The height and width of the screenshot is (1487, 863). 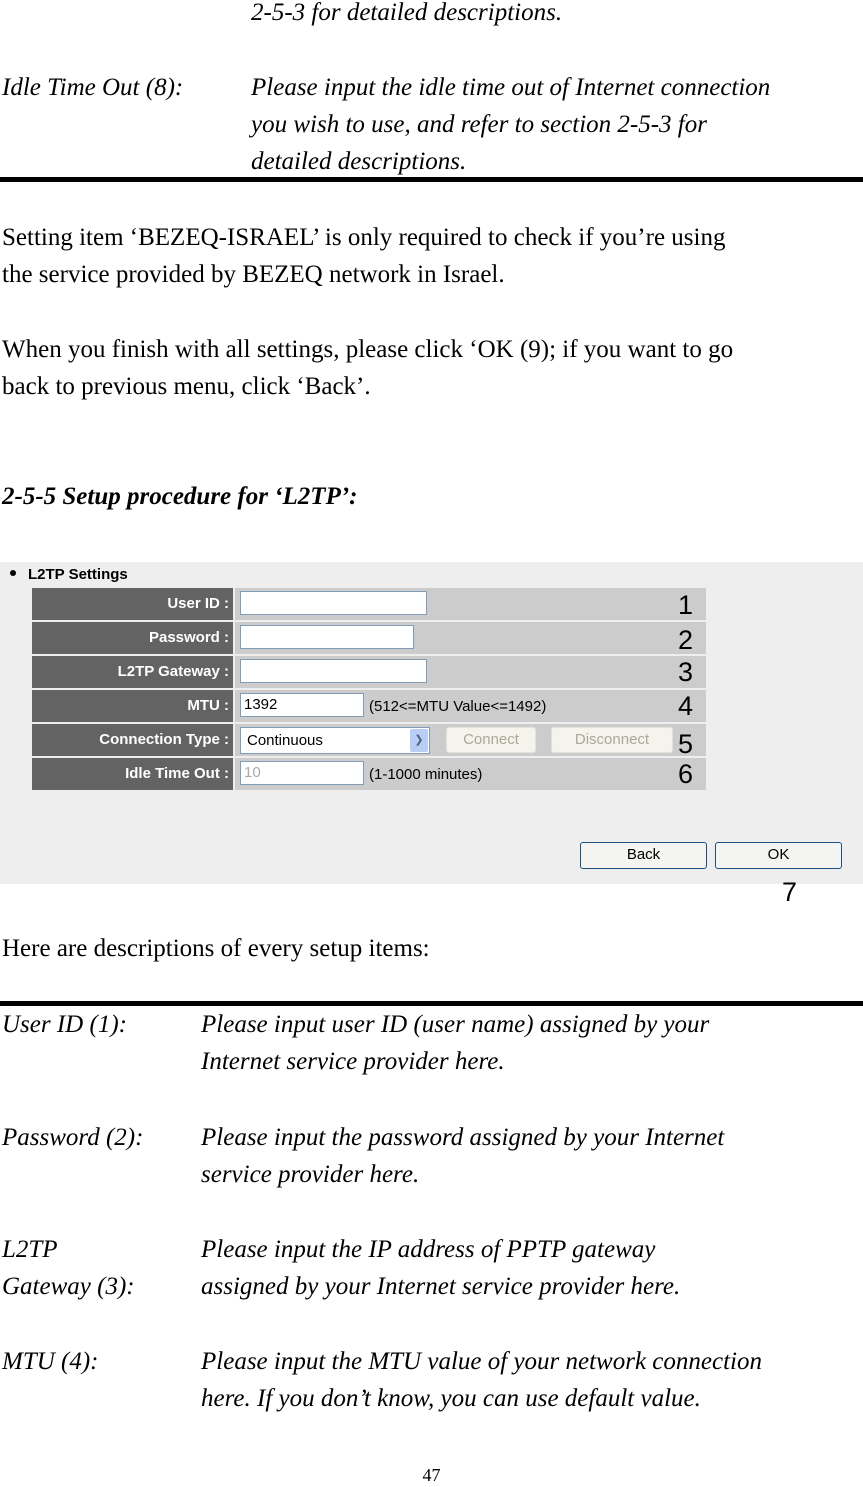 What do you see at coordinates (359, 161) in the screenshot?
I see `idle-desc-line-3: detailed descriptions.` at bounding box center [359, 161].